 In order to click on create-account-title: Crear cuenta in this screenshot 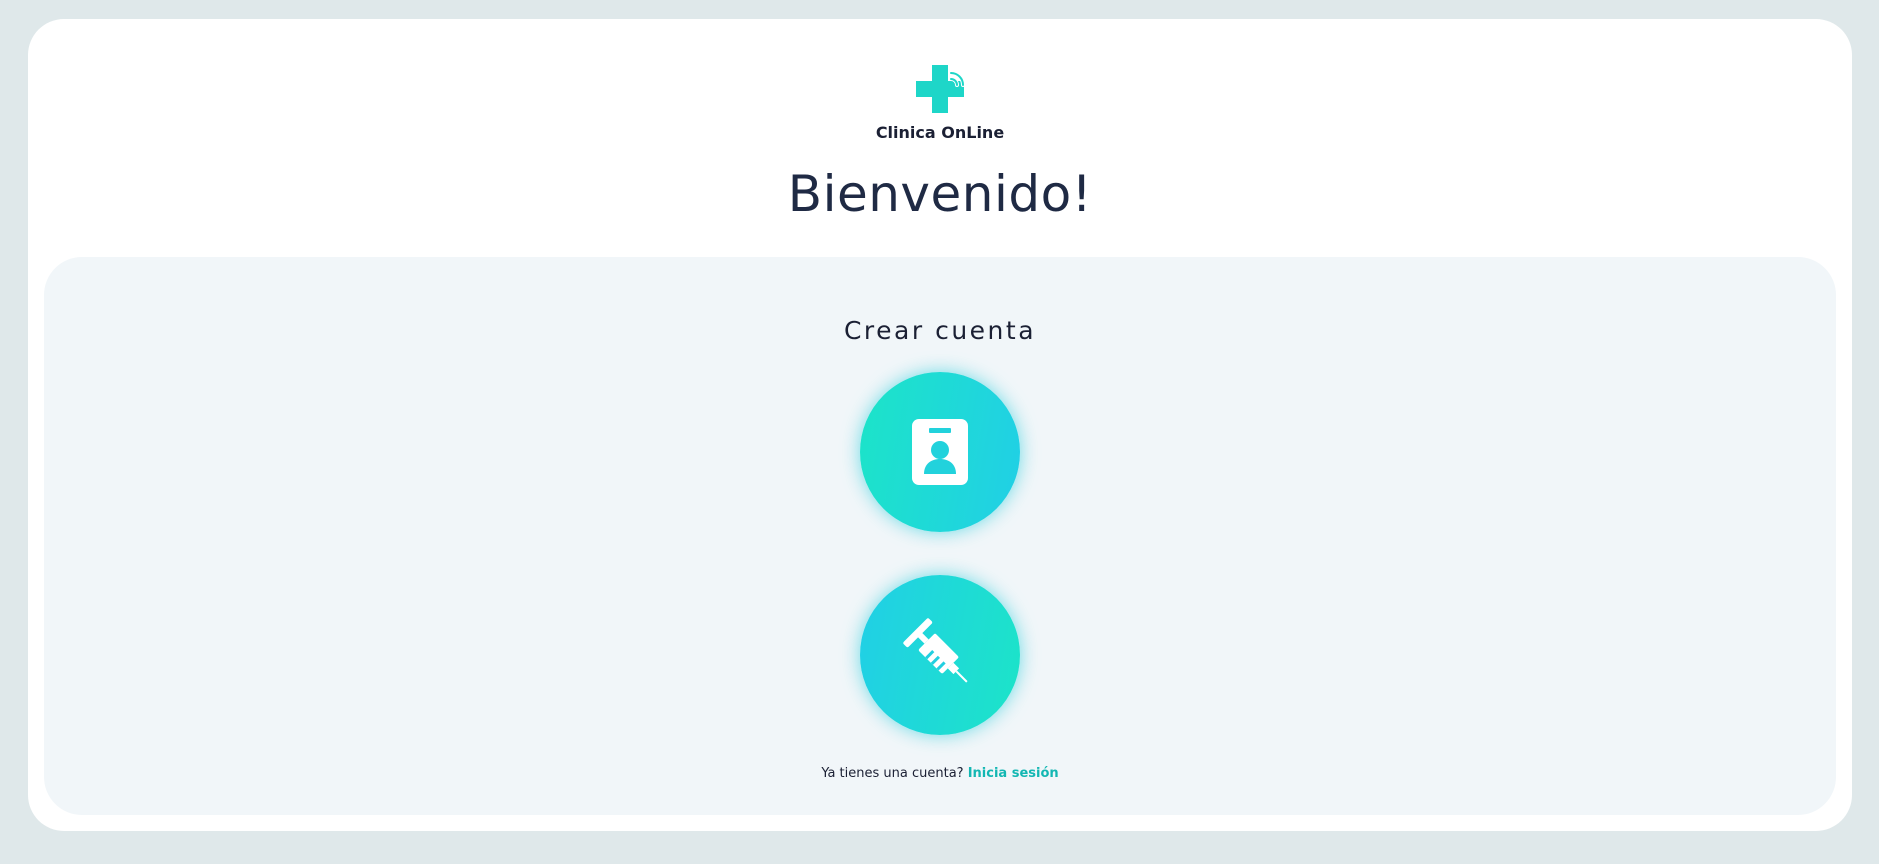, I will do `click(940, 330)`.